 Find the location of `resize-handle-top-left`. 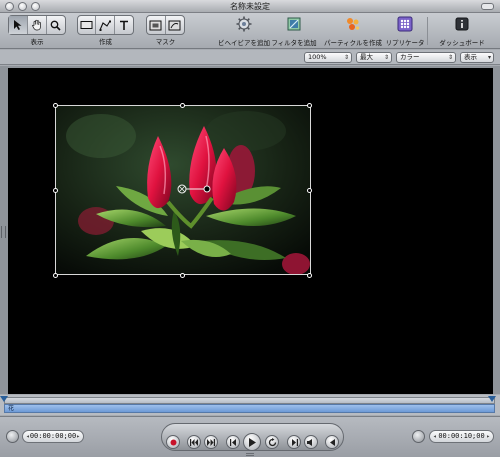

resize-handle-top-left is located at coordinates (55, 105).